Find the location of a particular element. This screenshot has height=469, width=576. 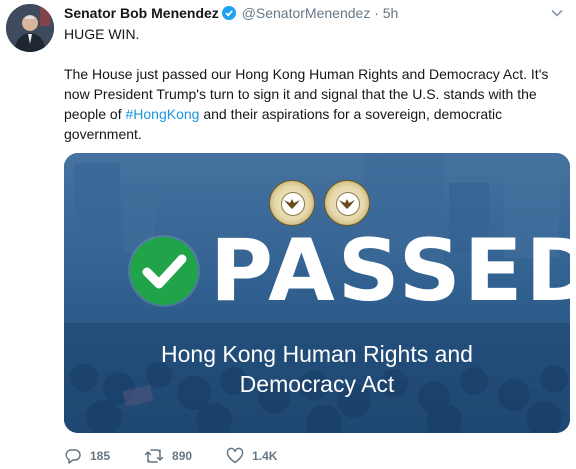

verified-icon is located at coordinates (228, 13).